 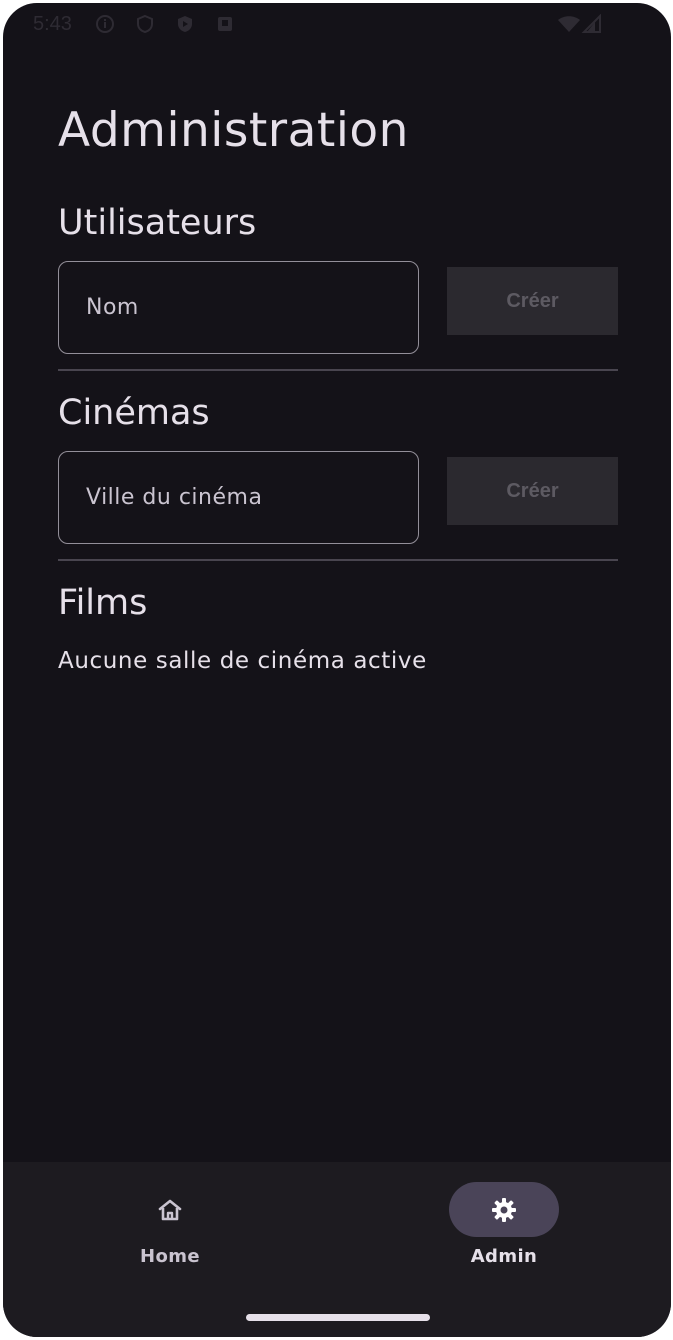 What do you see at coordinates (134, 413) in the screenshot?
I see `cinemas-section-title: Cinémas` at bounding box center [134, 413].